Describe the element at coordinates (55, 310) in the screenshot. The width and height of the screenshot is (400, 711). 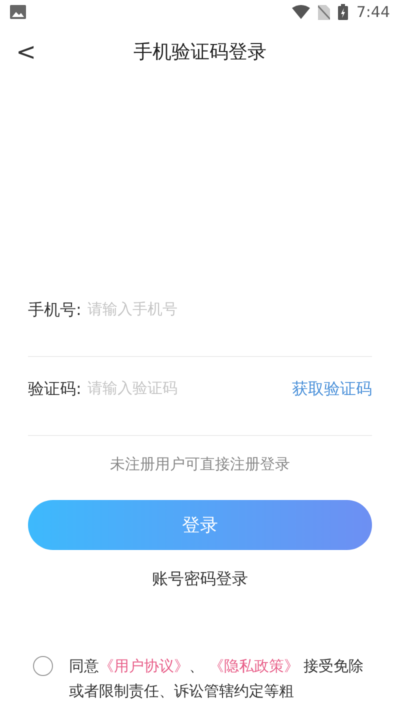
I see `field-label: 手机号:` at that location.